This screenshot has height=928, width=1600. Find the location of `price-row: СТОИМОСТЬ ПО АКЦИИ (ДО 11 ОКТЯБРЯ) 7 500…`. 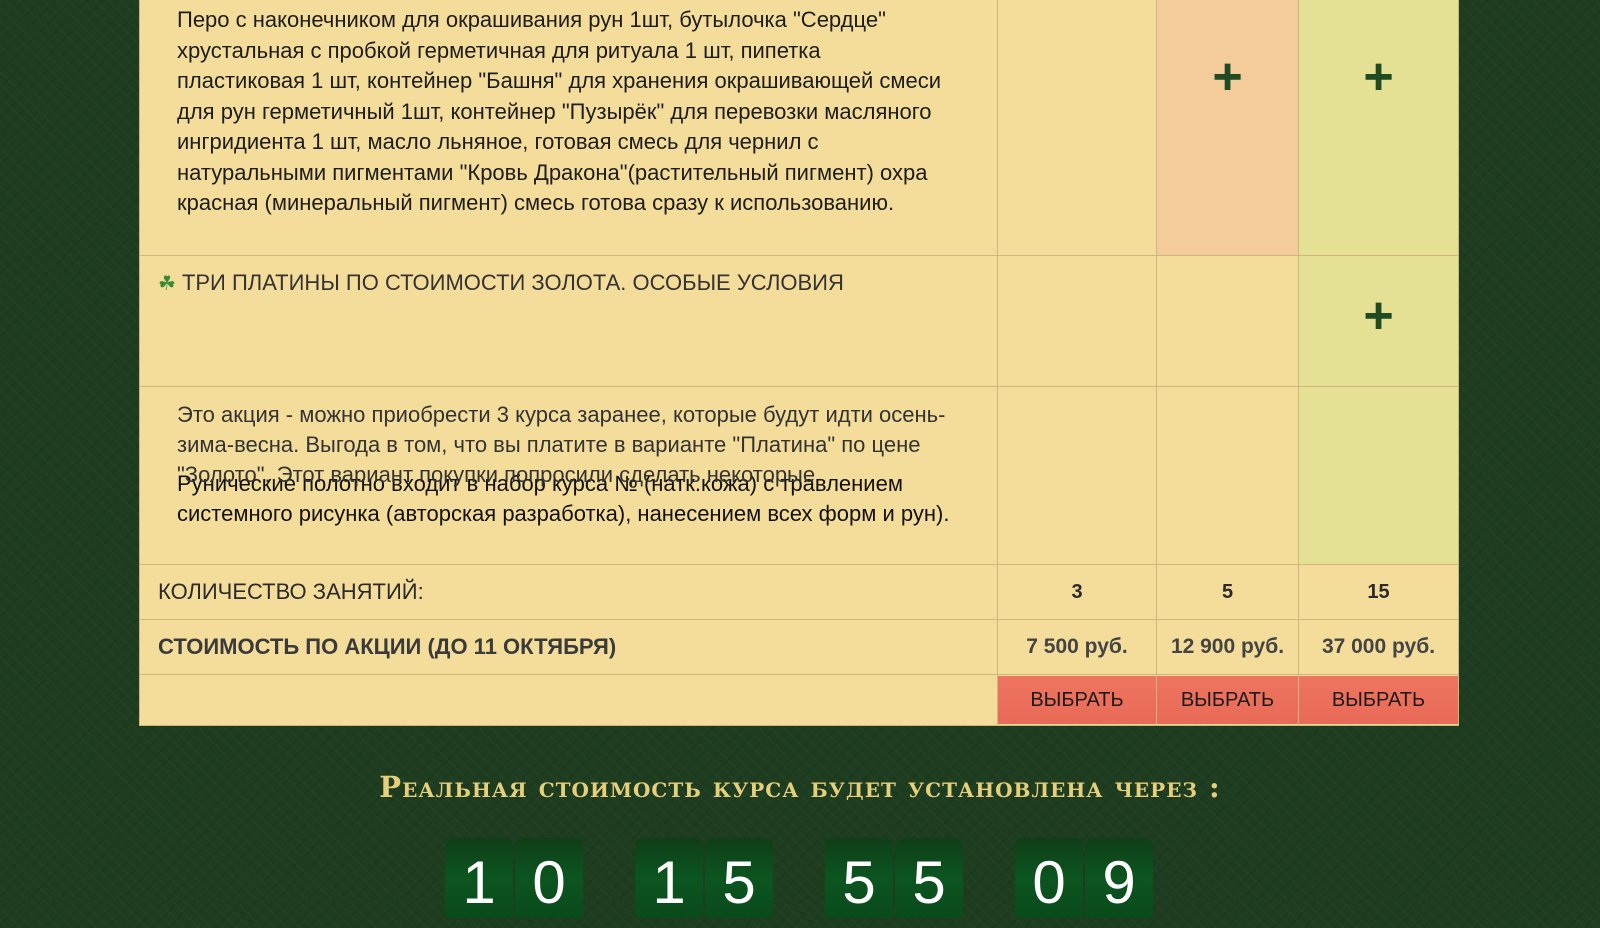

price-row: СТОИМОСТЬ ПО АКЦИИ (ДО 11 ОКТЯБРЯ) 7 500… is located at coordinates (799, 647).